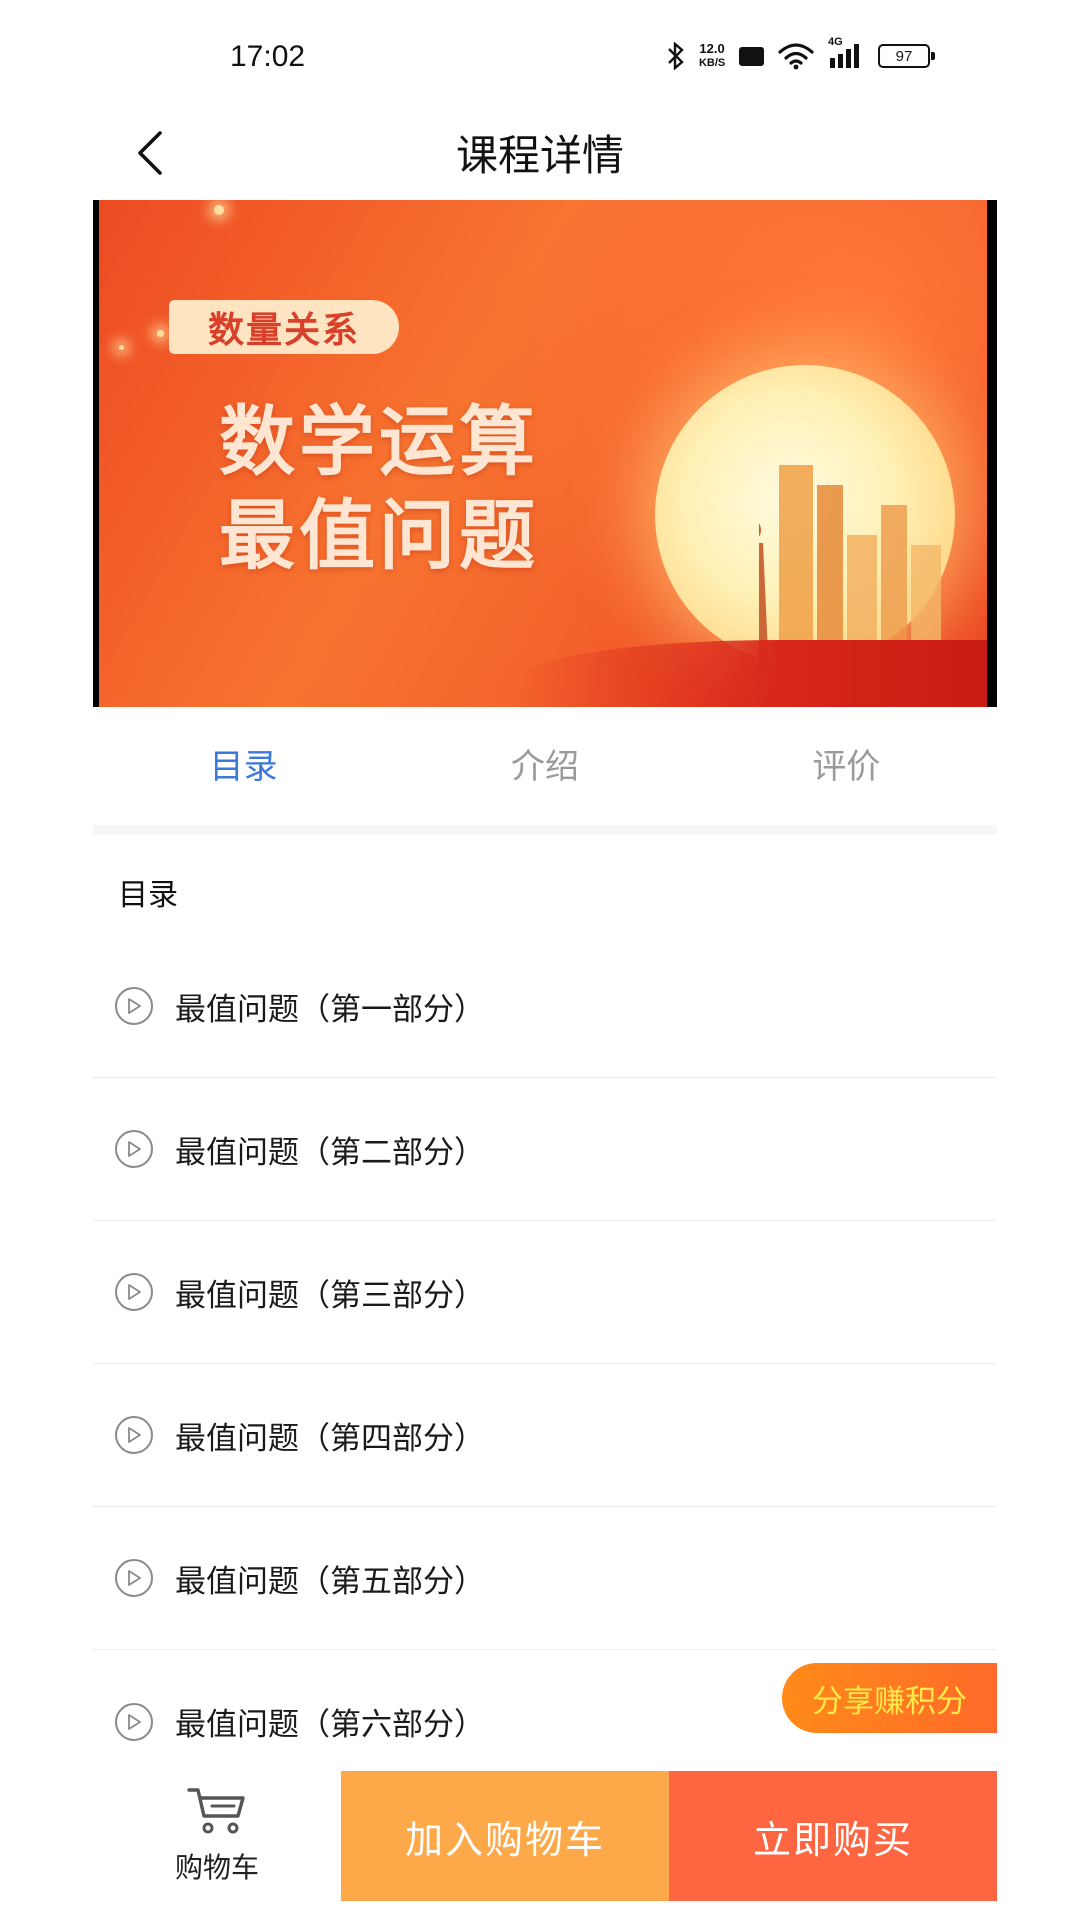  Describe the element at coordinates (268, 56) in the screenshot. I see `status-time: 17:02` at that location.